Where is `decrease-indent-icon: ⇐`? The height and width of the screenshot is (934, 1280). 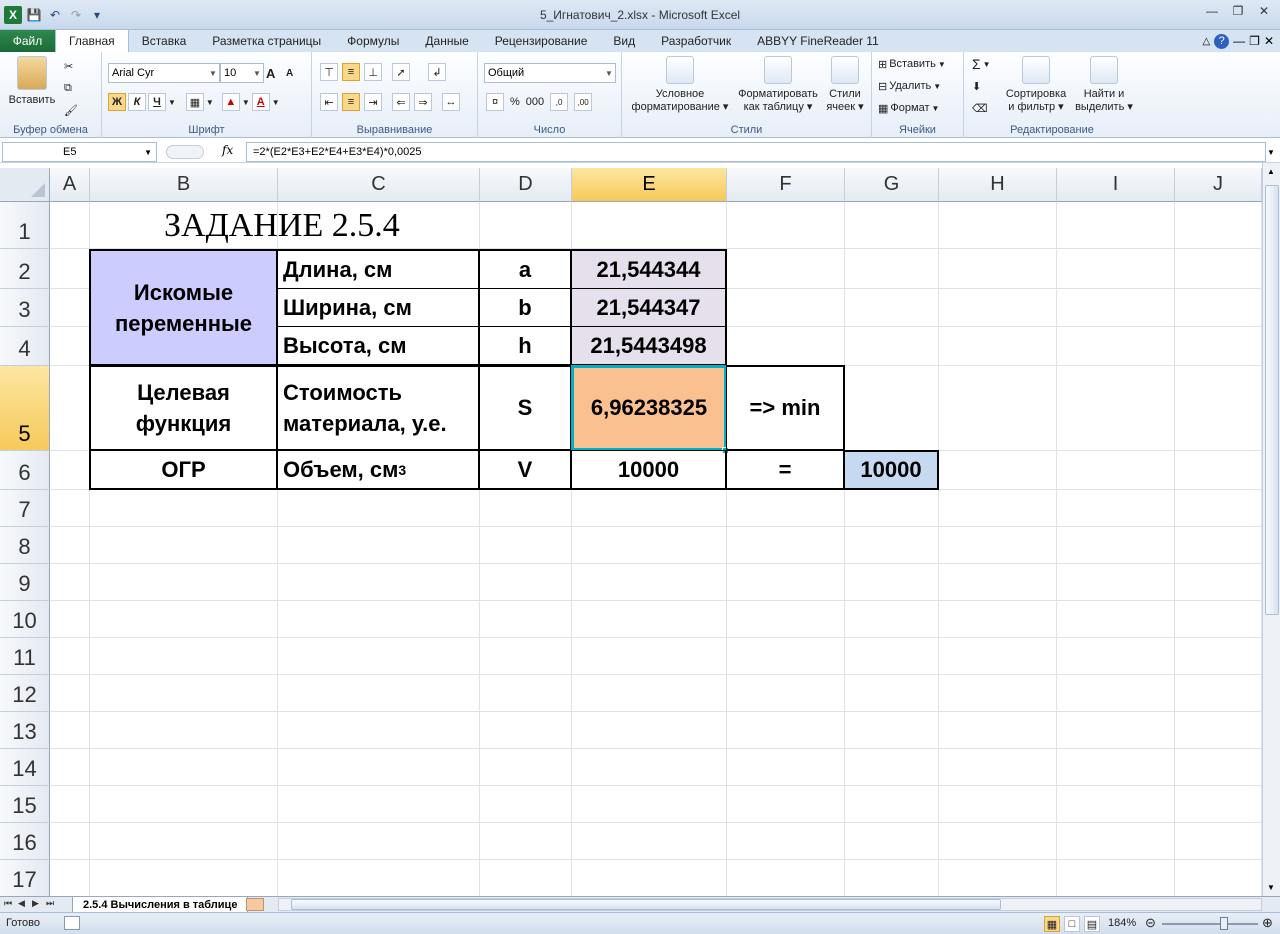 decrease-indent-icon: ⇐ is located at coordinates (401, 102).